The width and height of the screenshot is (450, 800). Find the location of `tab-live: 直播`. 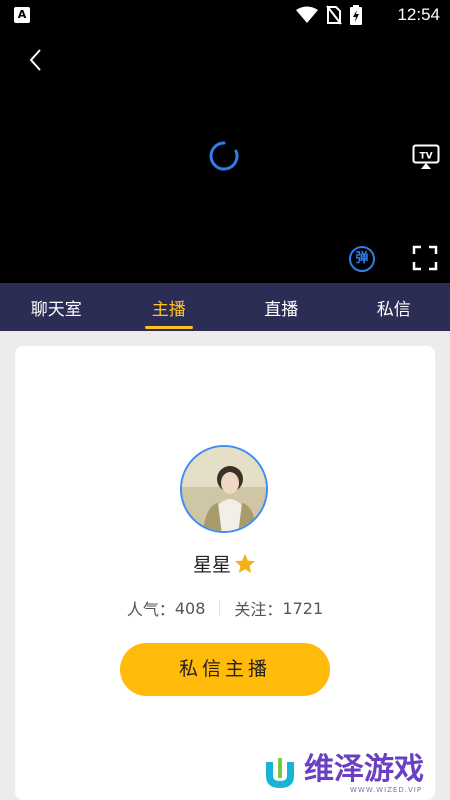

tab-live: 直播 is located at coordinates (281, 307).